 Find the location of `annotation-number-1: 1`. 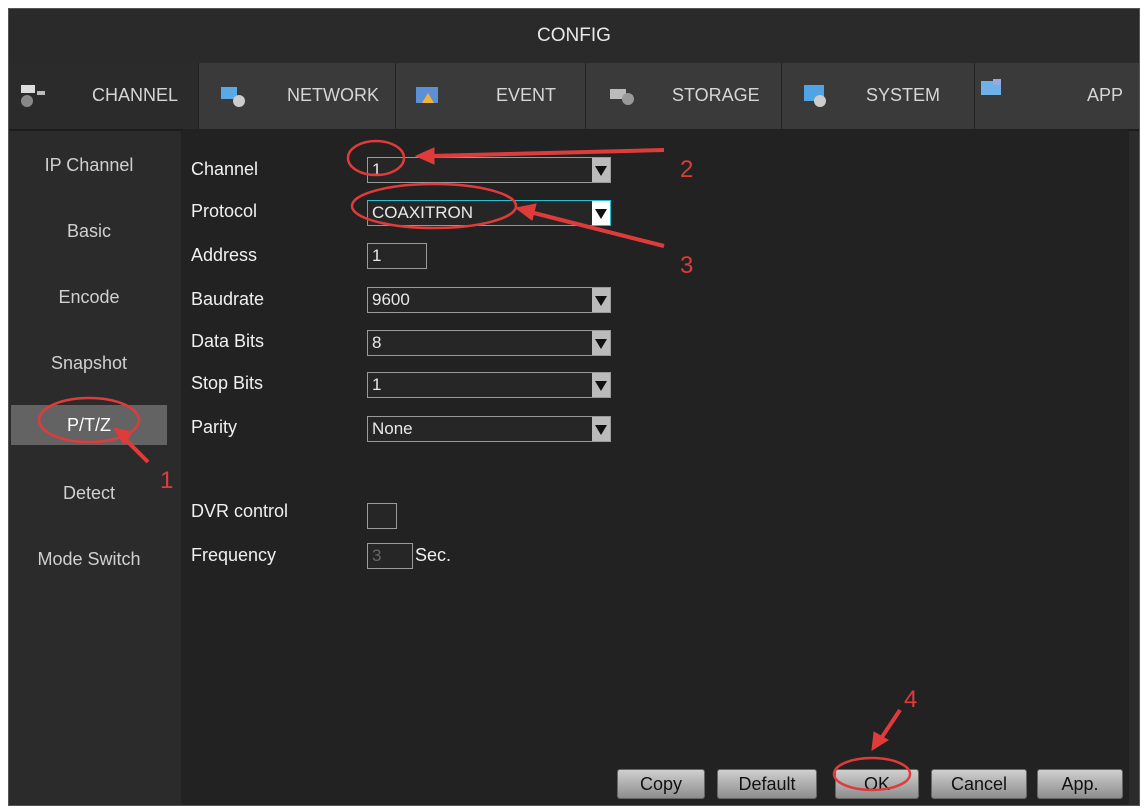

annotation-number-1: 1 is located at coordinates (167, 480).